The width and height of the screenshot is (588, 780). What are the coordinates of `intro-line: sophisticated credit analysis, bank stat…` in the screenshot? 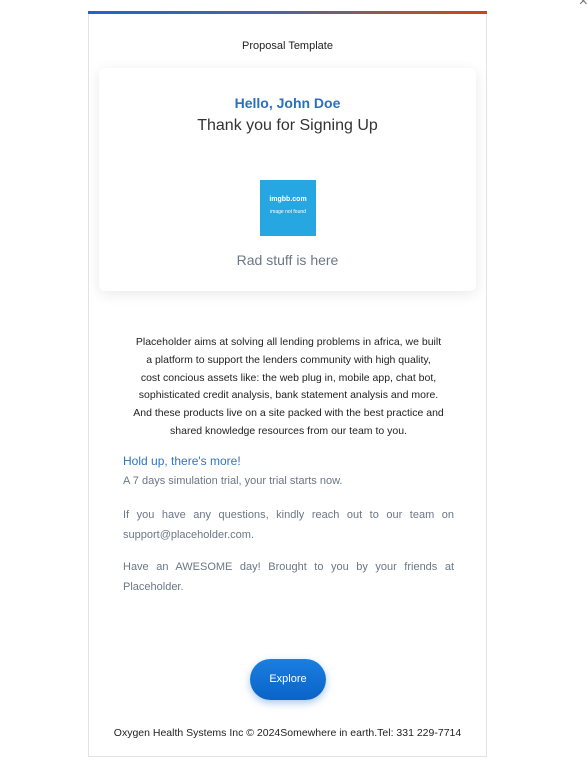 It's located at (288, 395).